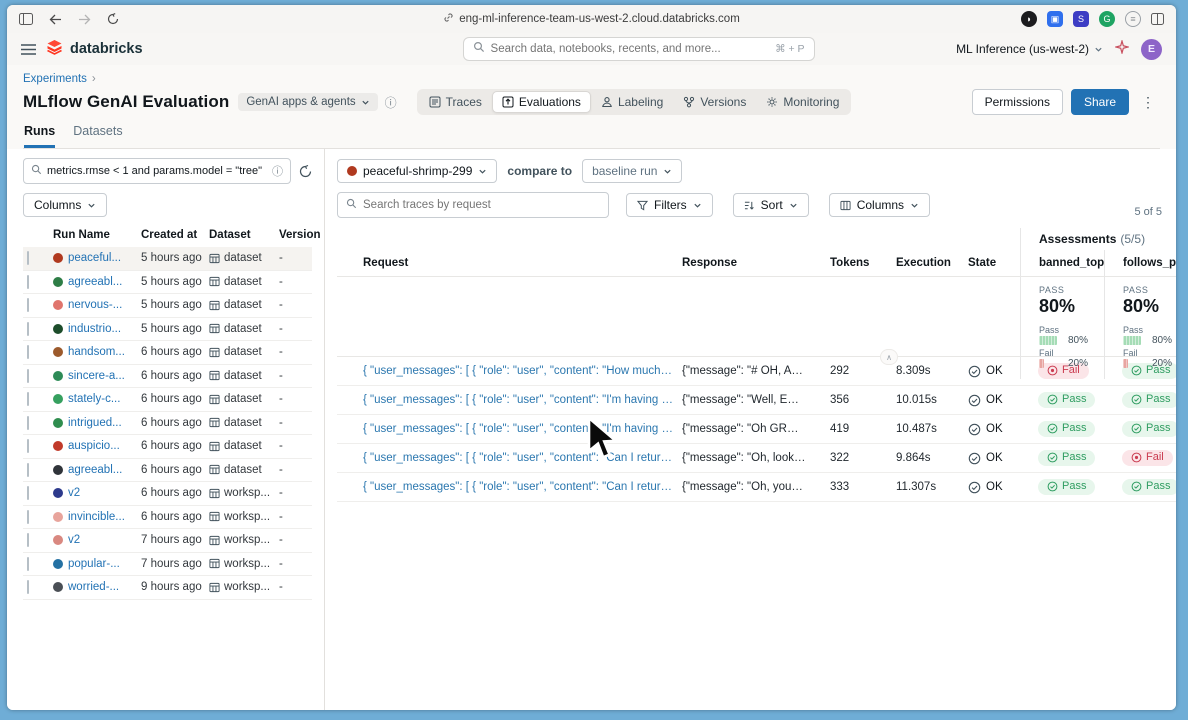 The image size is (1188, 720). I want to click on col-follows-policies: follows_policies, so click(1140, 263).